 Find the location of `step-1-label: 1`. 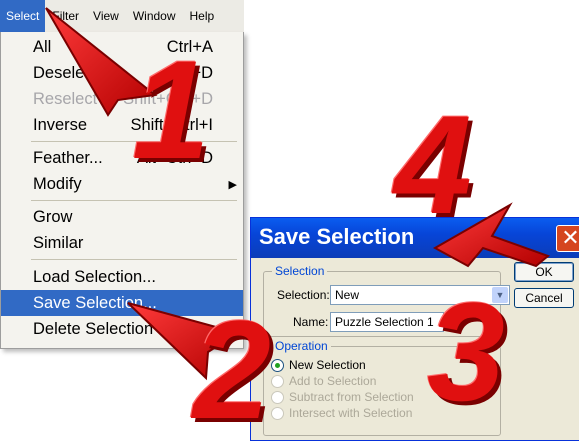

step-1-label: 1 is located at coordinates (171, 109).